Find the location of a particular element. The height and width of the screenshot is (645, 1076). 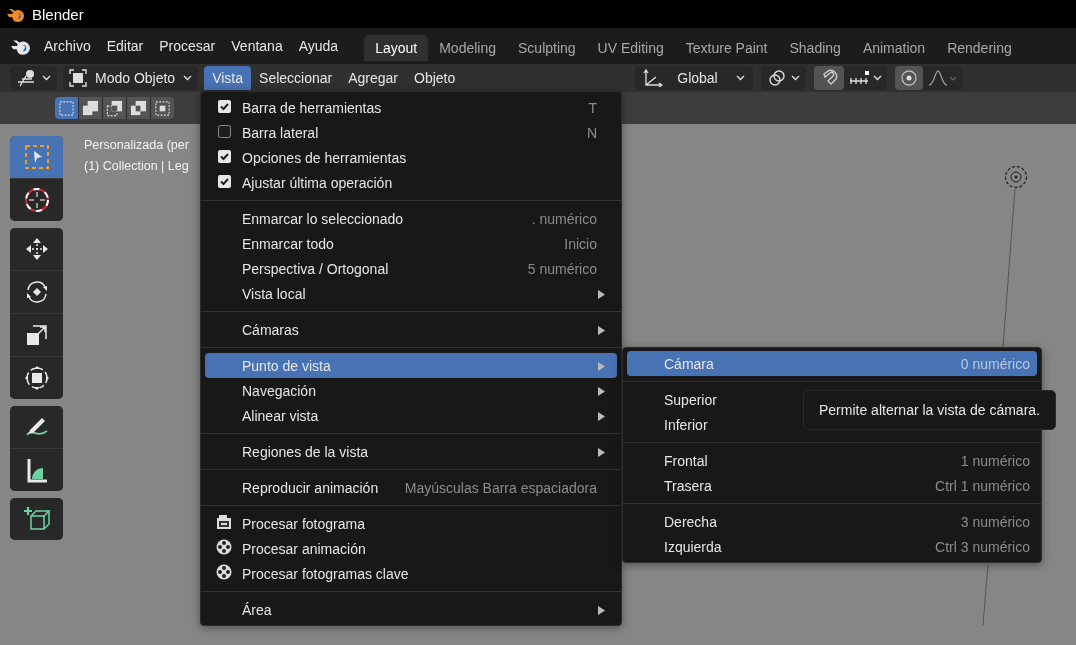

camera-icon is located at coordinates (224, 522).